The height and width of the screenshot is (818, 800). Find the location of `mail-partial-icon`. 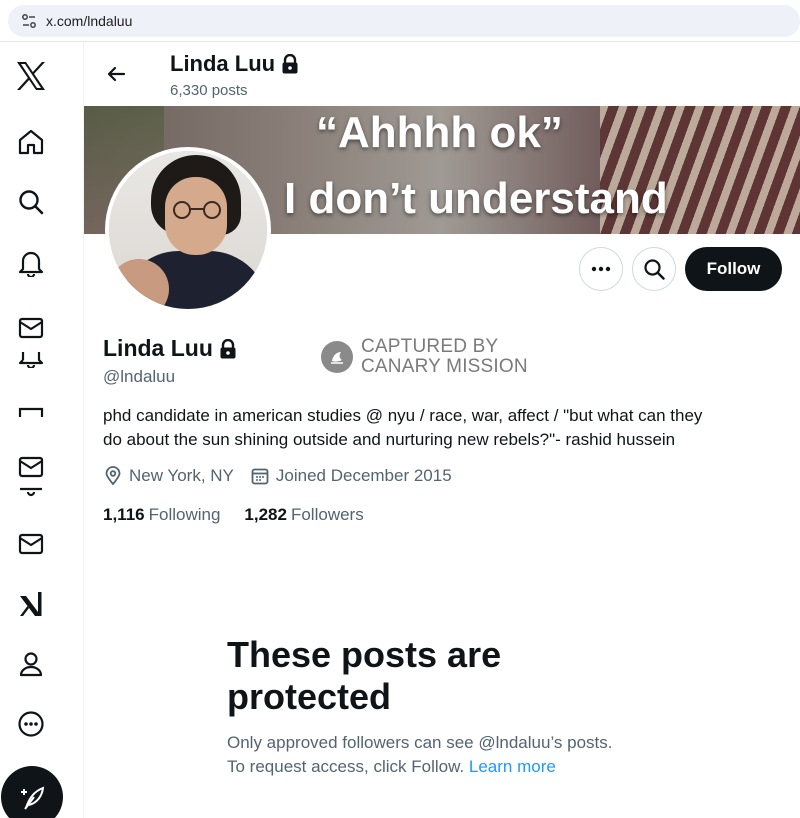

mail-partial-icon is located at coordinates (31, 412).